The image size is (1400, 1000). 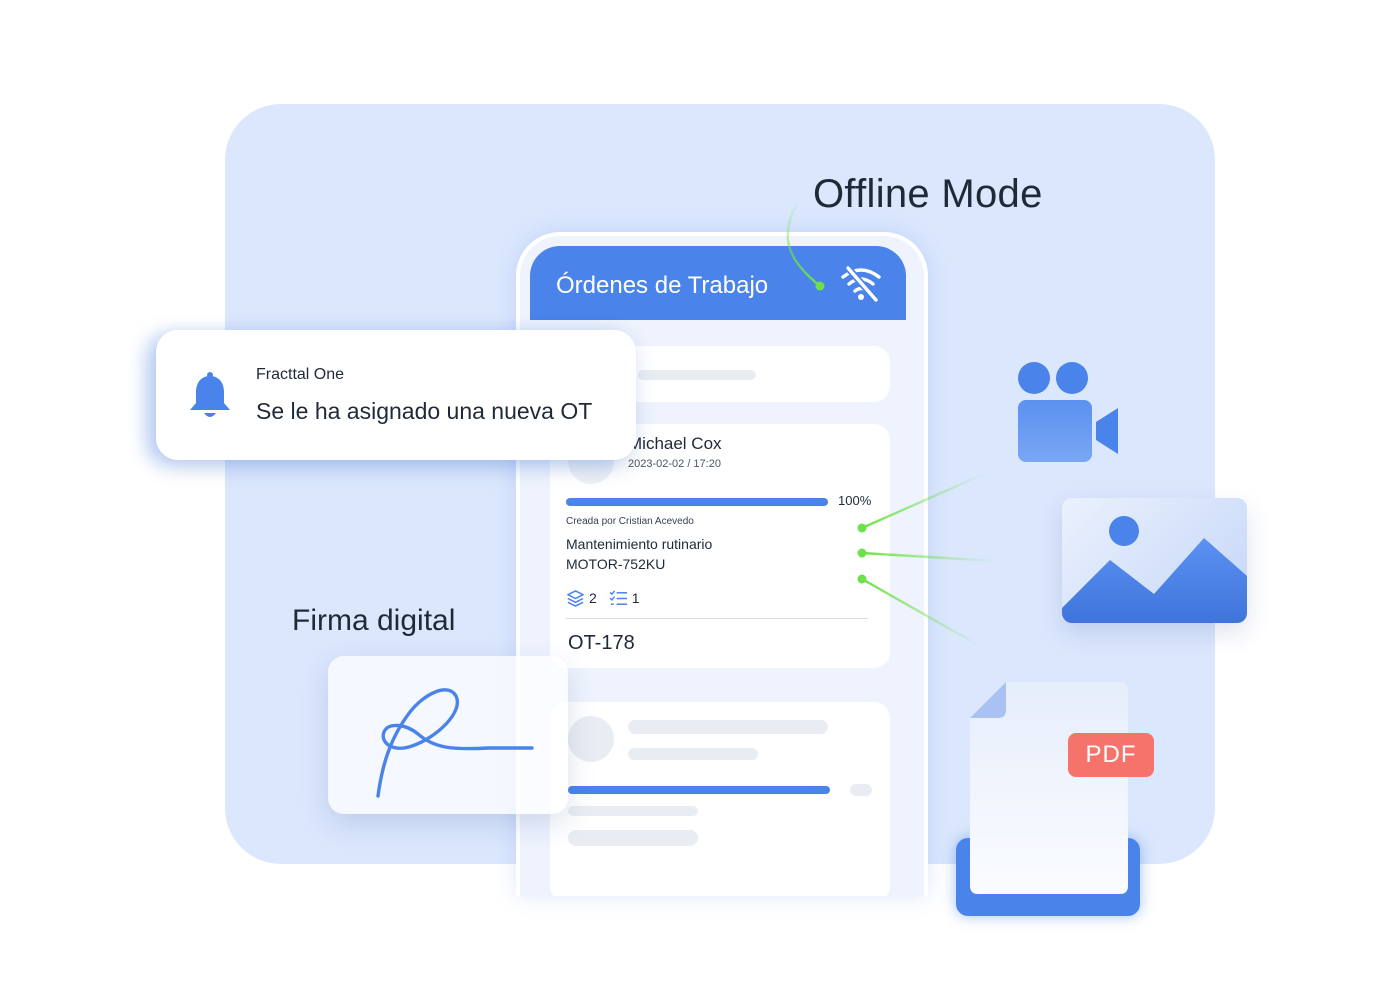 I want to click on bell-icon, so click(x=210, y=394).